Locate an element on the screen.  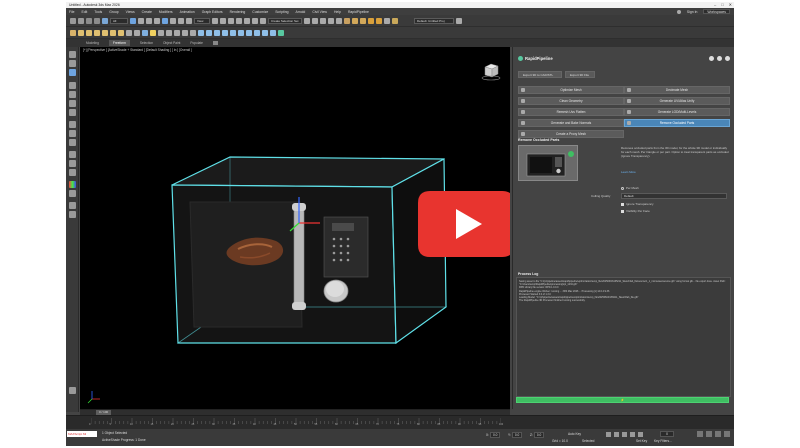
tool-decimate-mesh: Decimate Mesh is located at coordinates (677, 90).